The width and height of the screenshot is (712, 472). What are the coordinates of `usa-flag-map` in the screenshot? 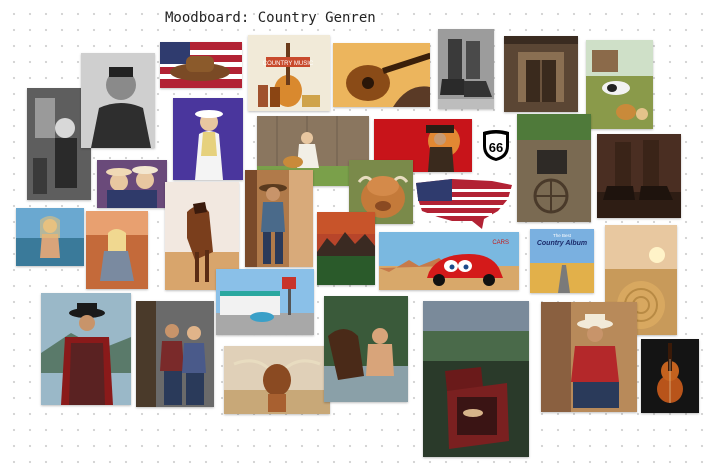 It's located at (464, 205).